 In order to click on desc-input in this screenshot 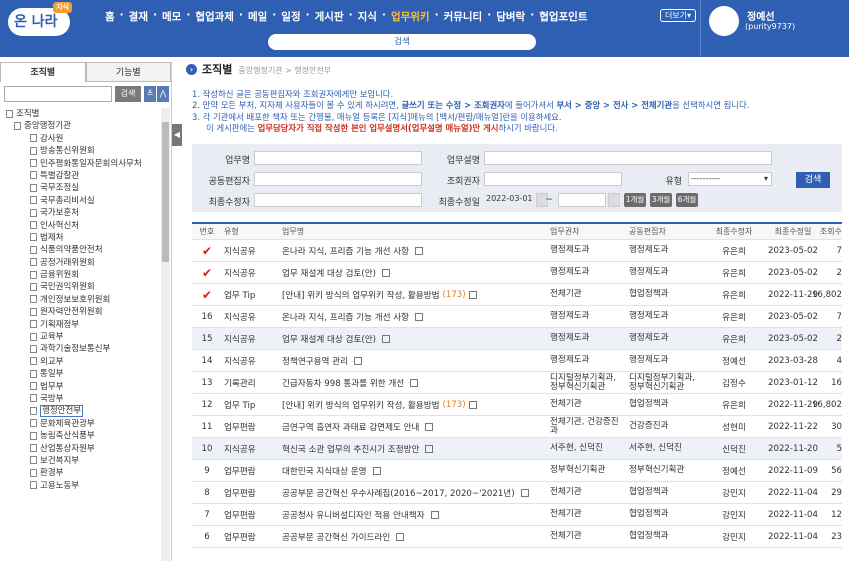, I will do `click(628, 158)`.